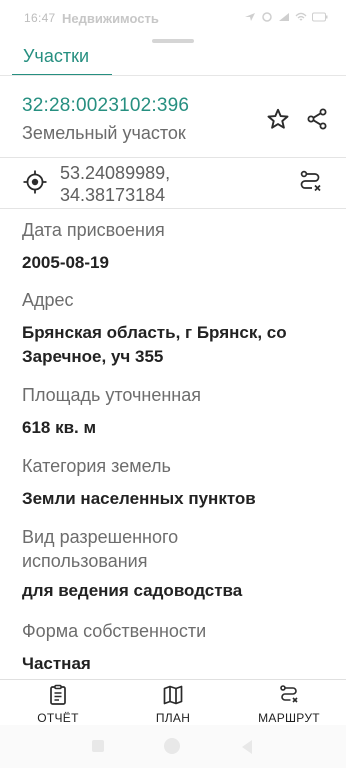 The width and height of the screenshot is (346, 768). I want to click on field-value: для ведения садоводства, so click(132, 590).